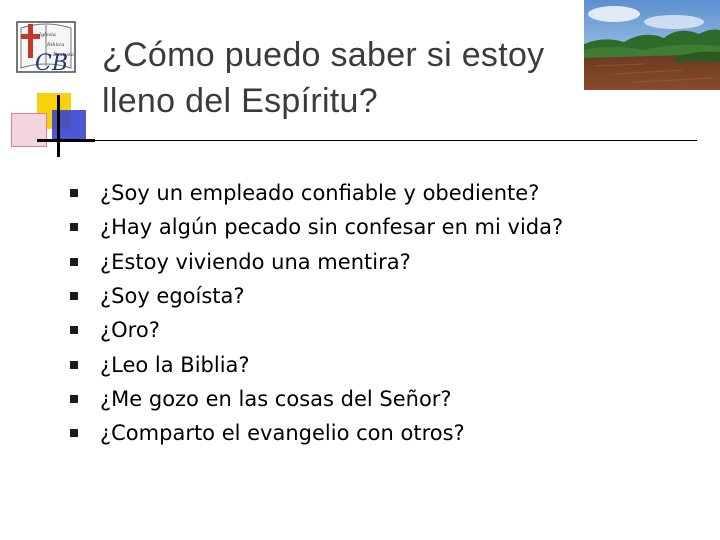 Image resolution: width=720 pixels, height=540 pixels. Describe the element at coordinates (240, 101) in the screenshot. I see `slide-title-line-2: lleno del Espíritu?` at that location.